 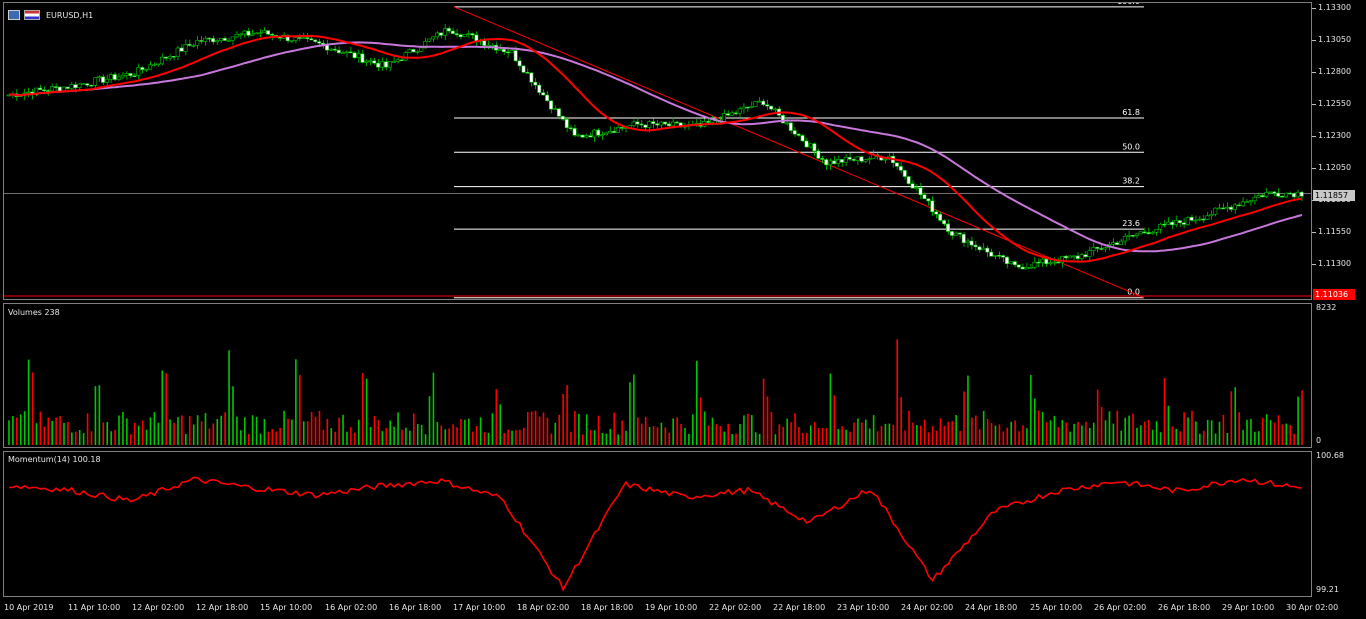 What do you see at coordinates (415, 607) in the screenshot?
I see `time-axis-label: 16 Apr 18:00` at bounding box center [415, 607].